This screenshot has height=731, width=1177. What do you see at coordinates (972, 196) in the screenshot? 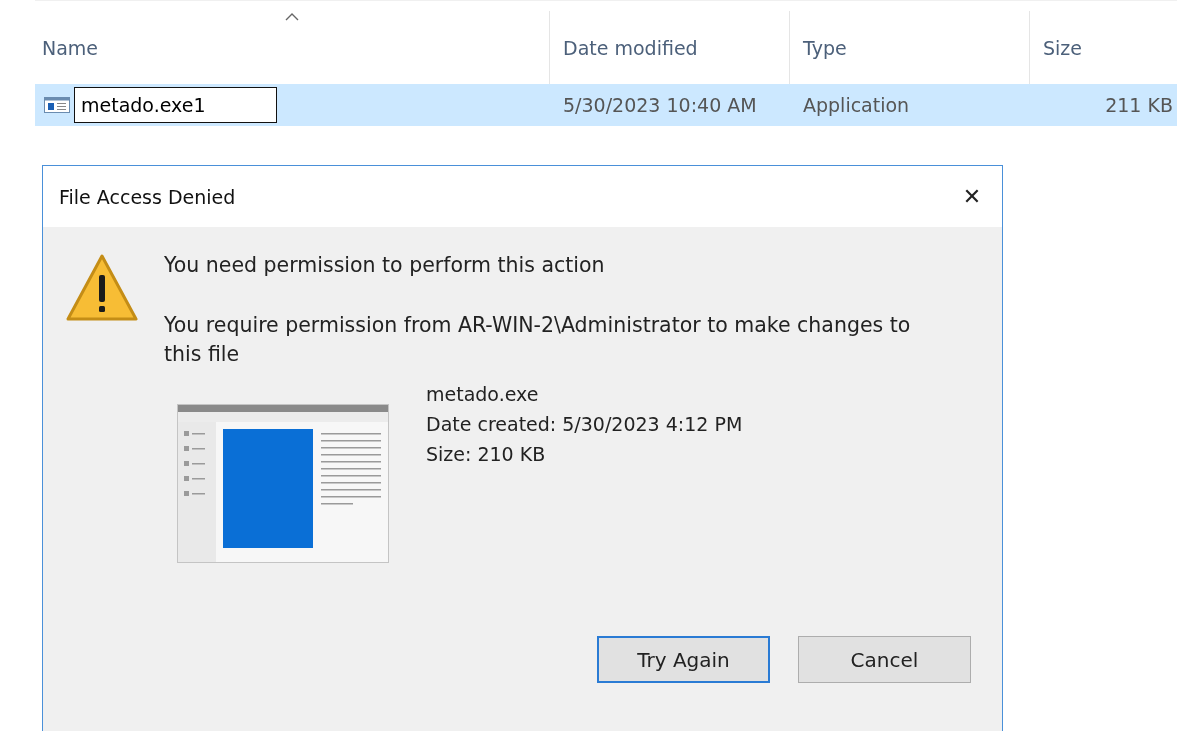
I see `close-button: ✕` at bounding box center [972, 196].